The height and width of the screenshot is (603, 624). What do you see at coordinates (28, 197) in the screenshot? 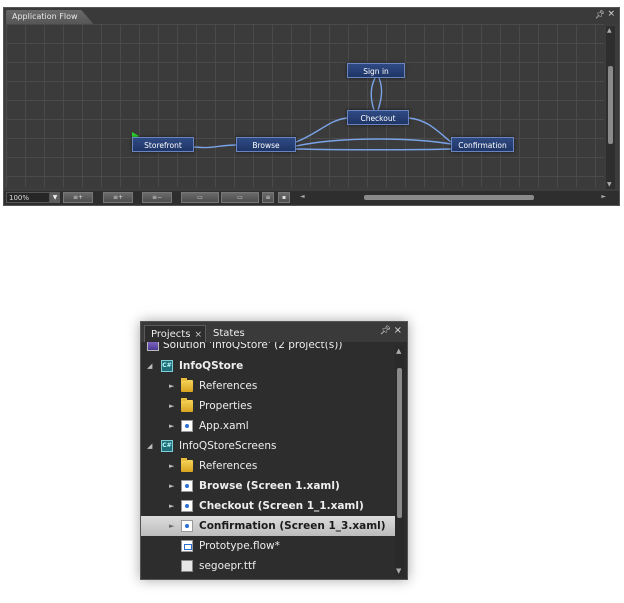
I see `zoom-input: 100%` at bounding box center [28, 197].